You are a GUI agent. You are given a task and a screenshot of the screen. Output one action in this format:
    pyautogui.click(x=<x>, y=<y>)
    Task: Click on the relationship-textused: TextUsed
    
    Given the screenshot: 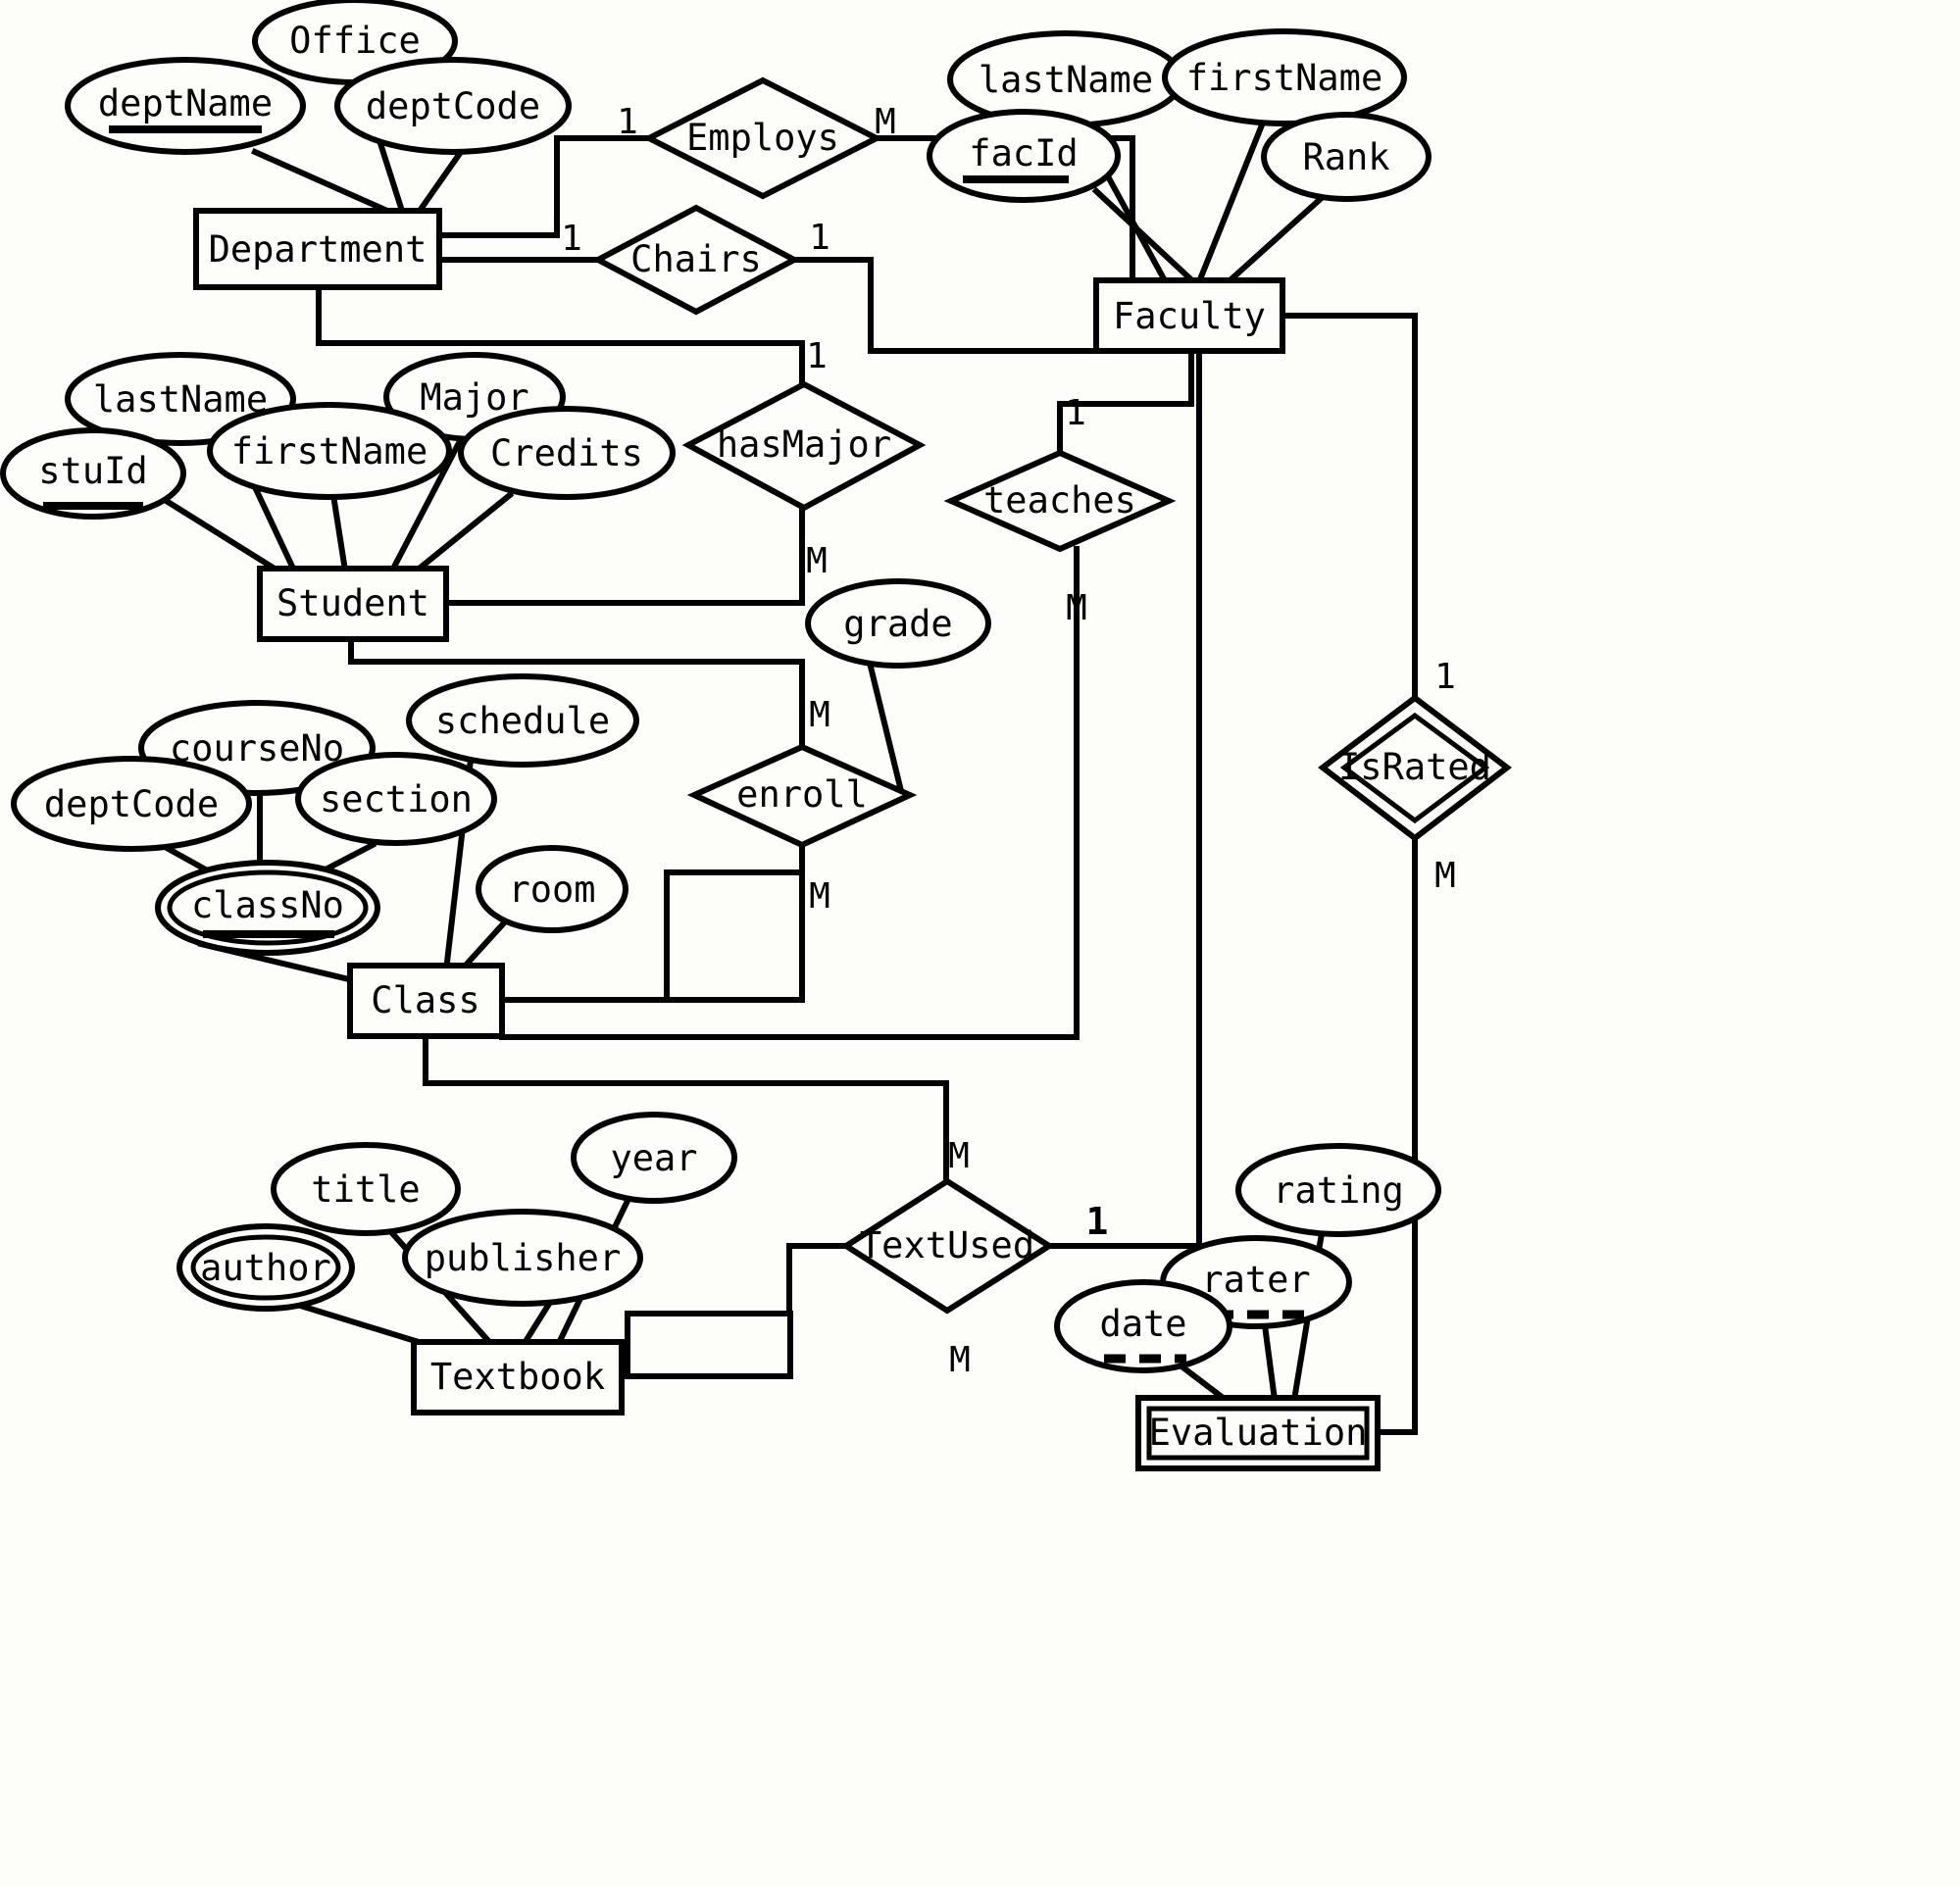 What is the action you would take?
    pyautogui.click(x=947, y=1246)
    